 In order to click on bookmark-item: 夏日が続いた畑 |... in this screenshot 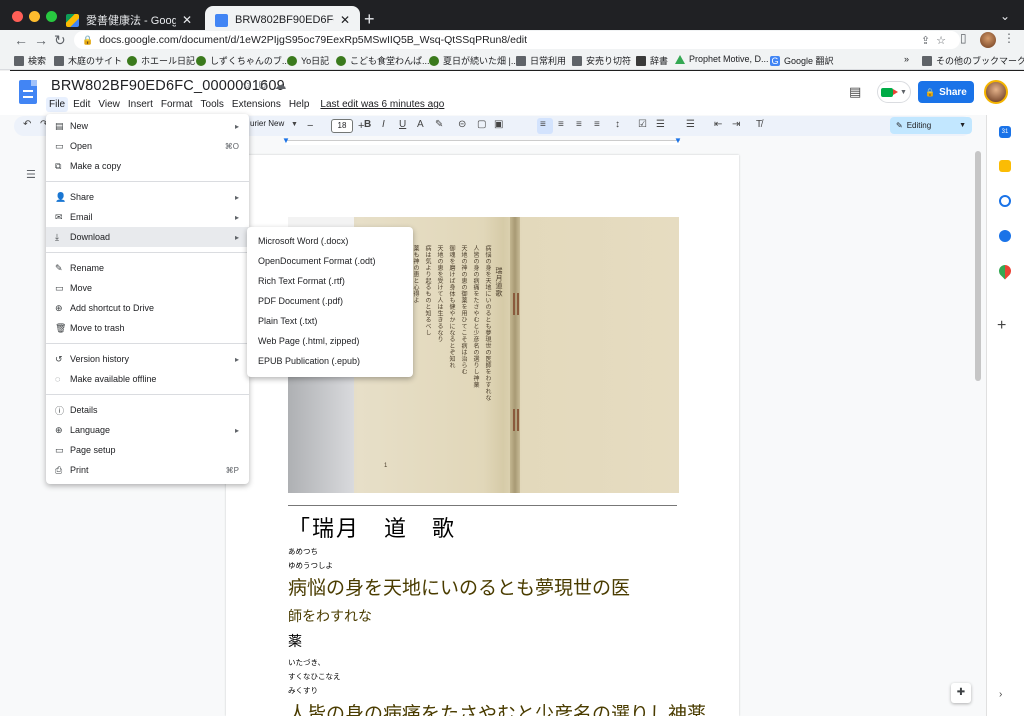, I will do `click(473, 60)`.